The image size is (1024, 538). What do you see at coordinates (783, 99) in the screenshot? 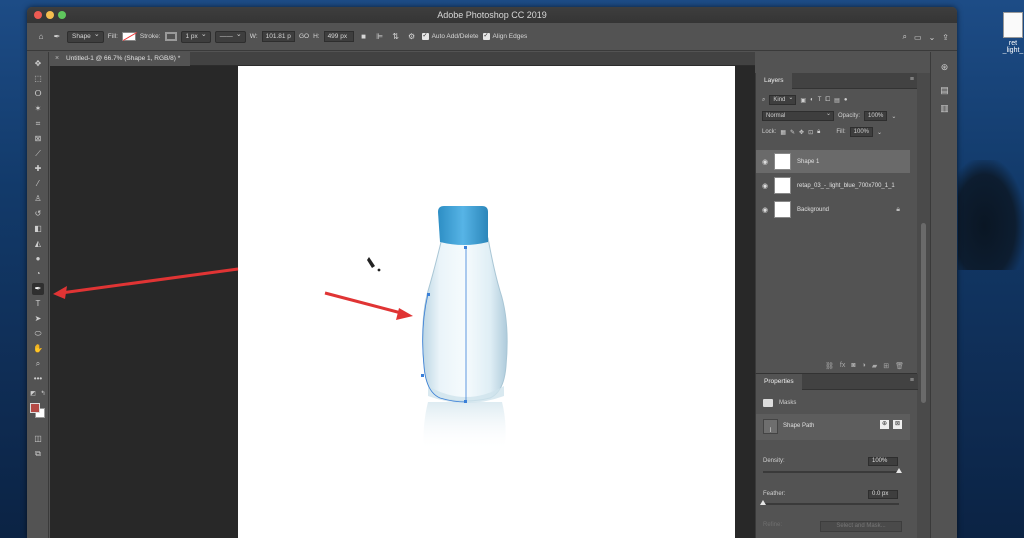
I see `filter-kind-select: Kind` at bounding box center [783, 99].